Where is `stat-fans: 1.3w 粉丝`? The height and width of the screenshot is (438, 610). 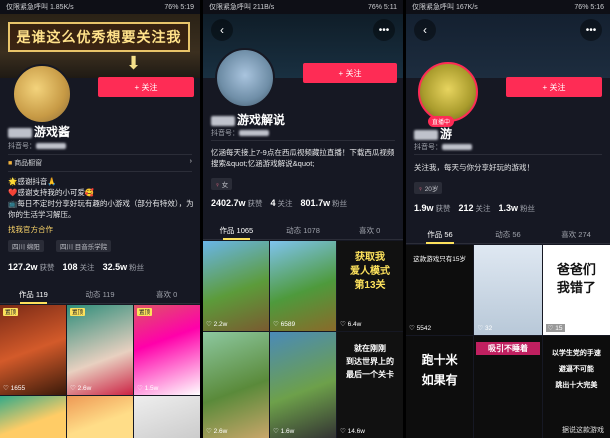 stat-fans: 1.3w 粉丝 is located at coordinates (517, 208).